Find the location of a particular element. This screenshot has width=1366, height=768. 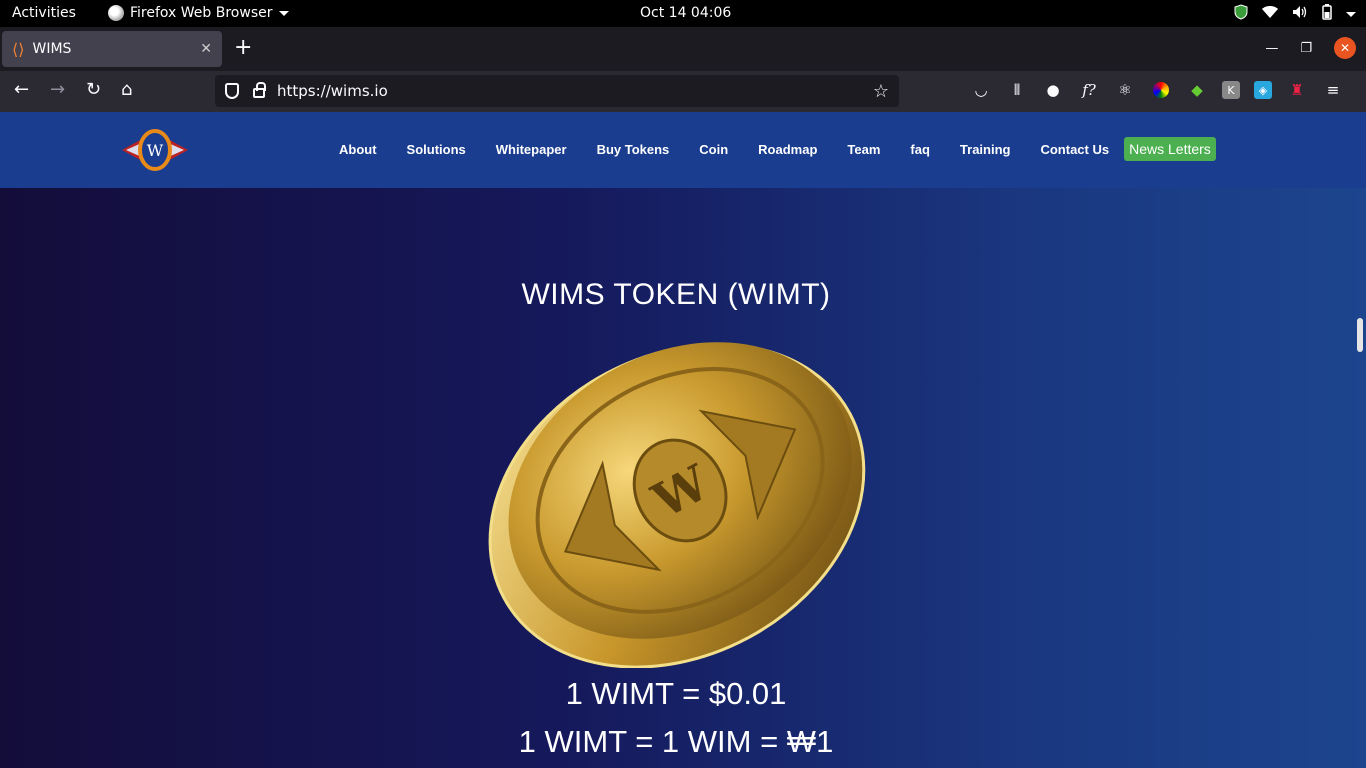

wimt-coin-image: W is located at coordinates (678, 495).